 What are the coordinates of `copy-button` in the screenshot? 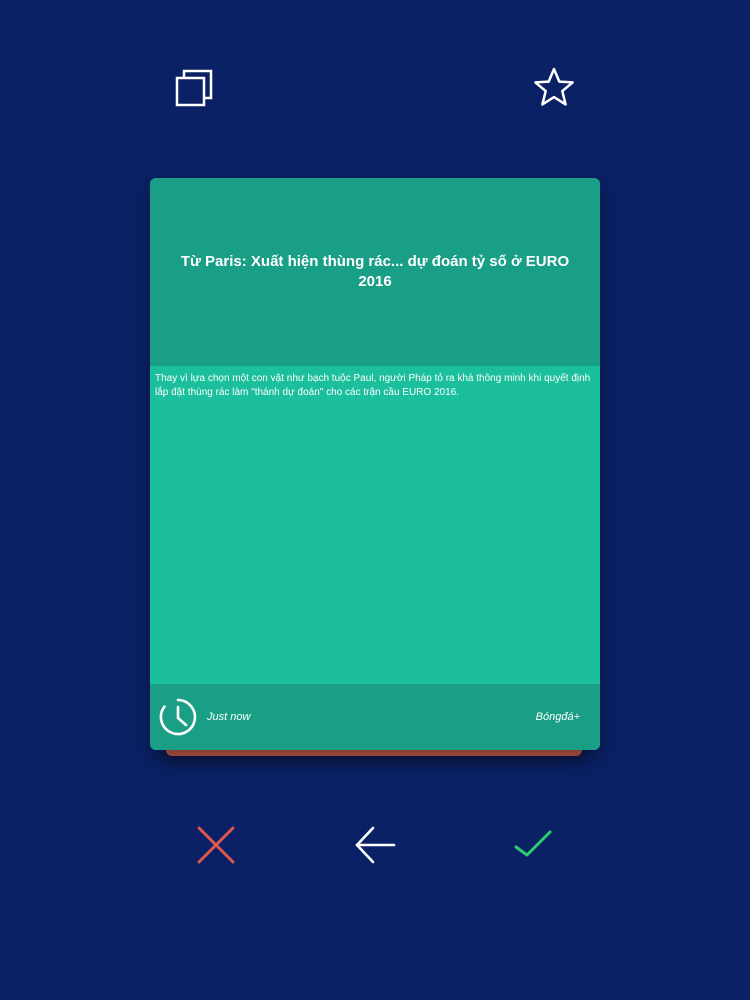 It's located at (194, 88).